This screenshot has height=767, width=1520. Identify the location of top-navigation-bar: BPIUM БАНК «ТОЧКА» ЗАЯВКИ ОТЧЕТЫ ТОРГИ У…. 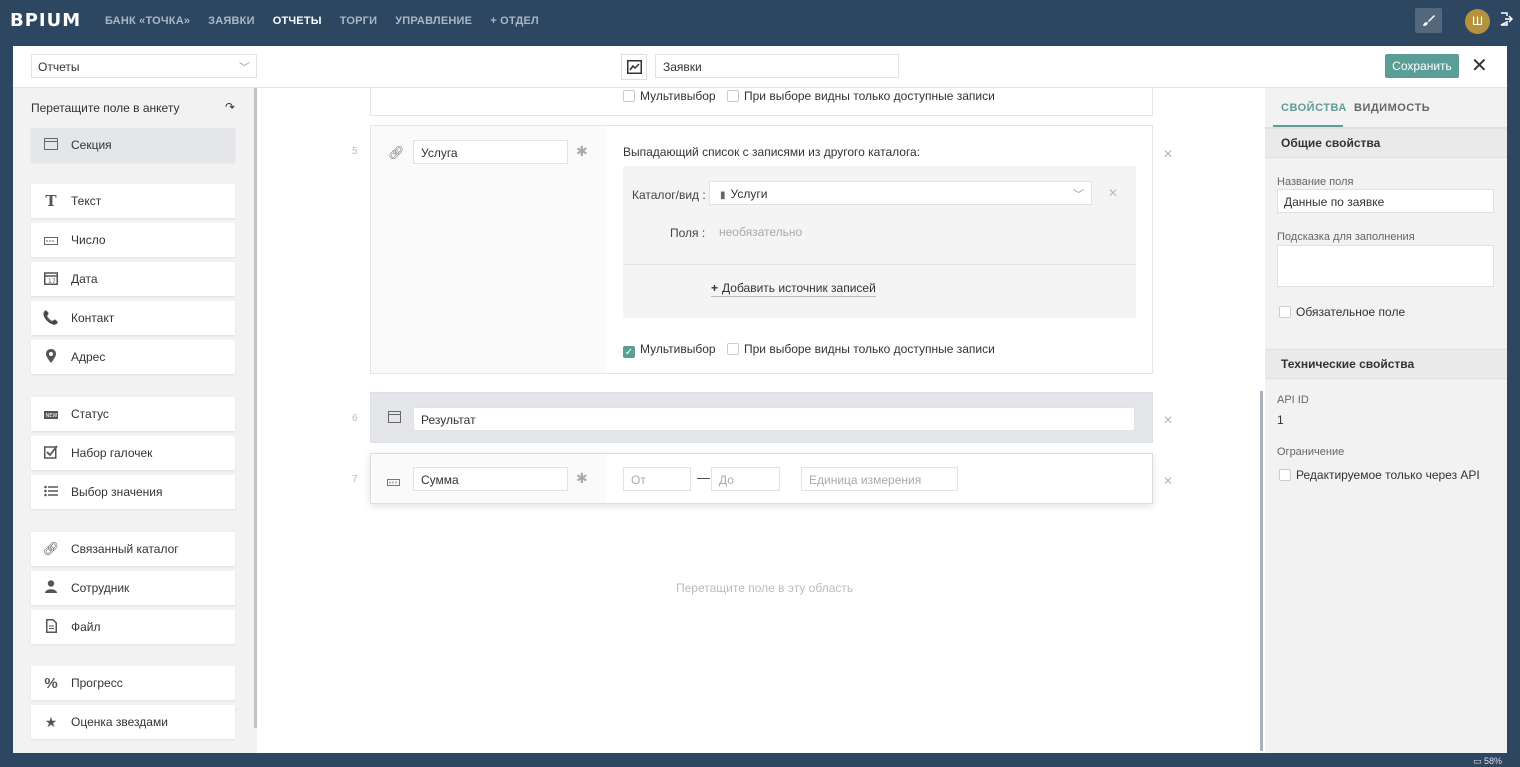
(760, 21).